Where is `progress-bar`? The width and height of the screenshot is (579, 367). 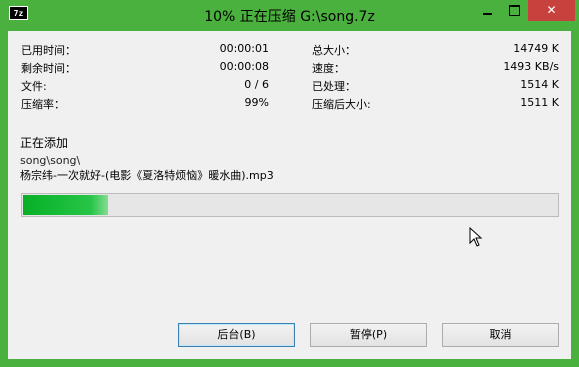
progress-bar is located at coordinates (290, 205).